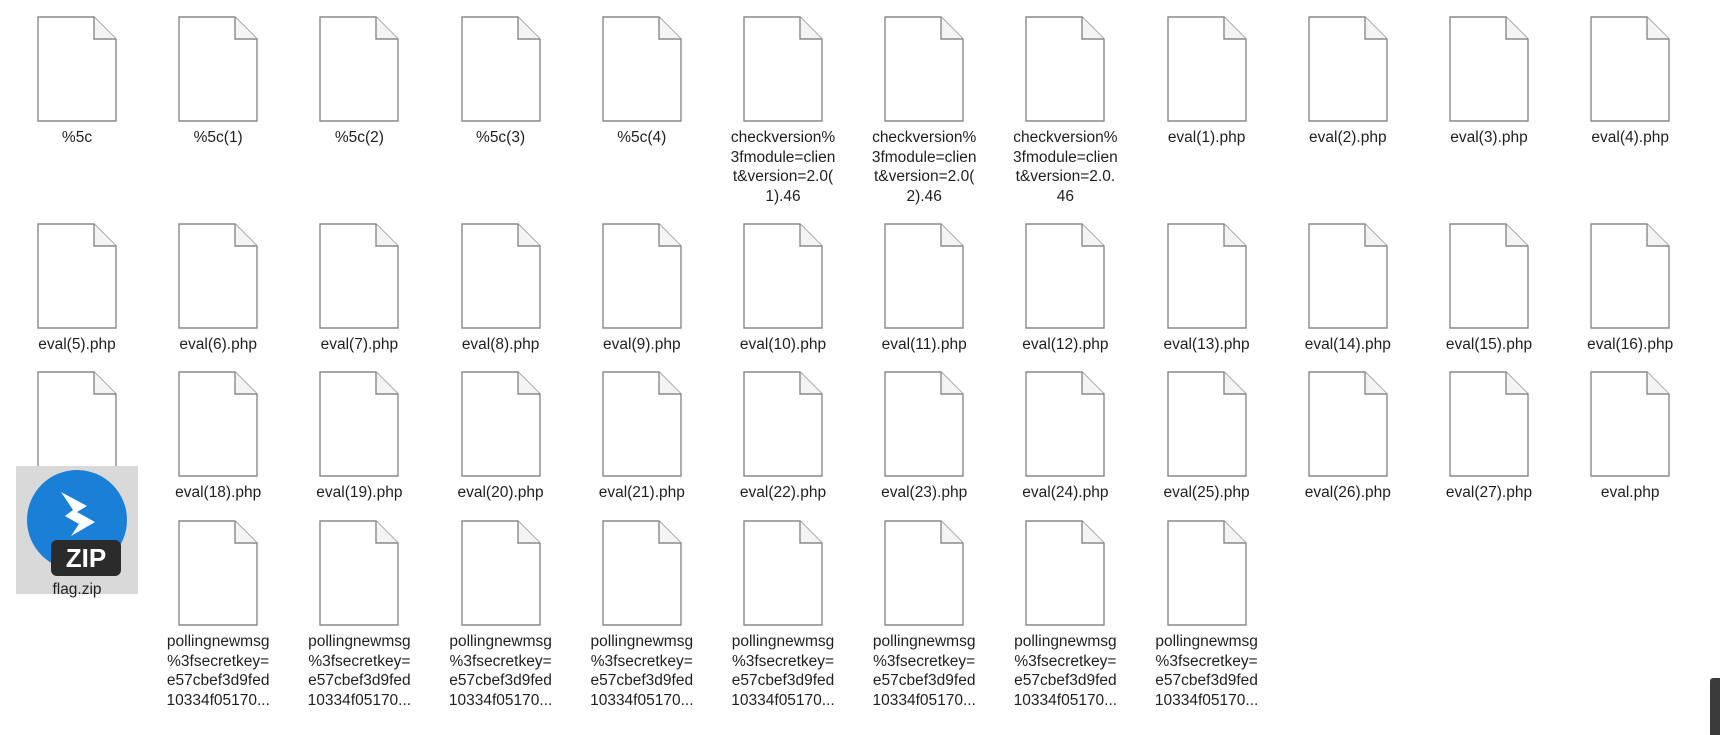  I want to click on file-item: eval(22).php, so click(783, 429).